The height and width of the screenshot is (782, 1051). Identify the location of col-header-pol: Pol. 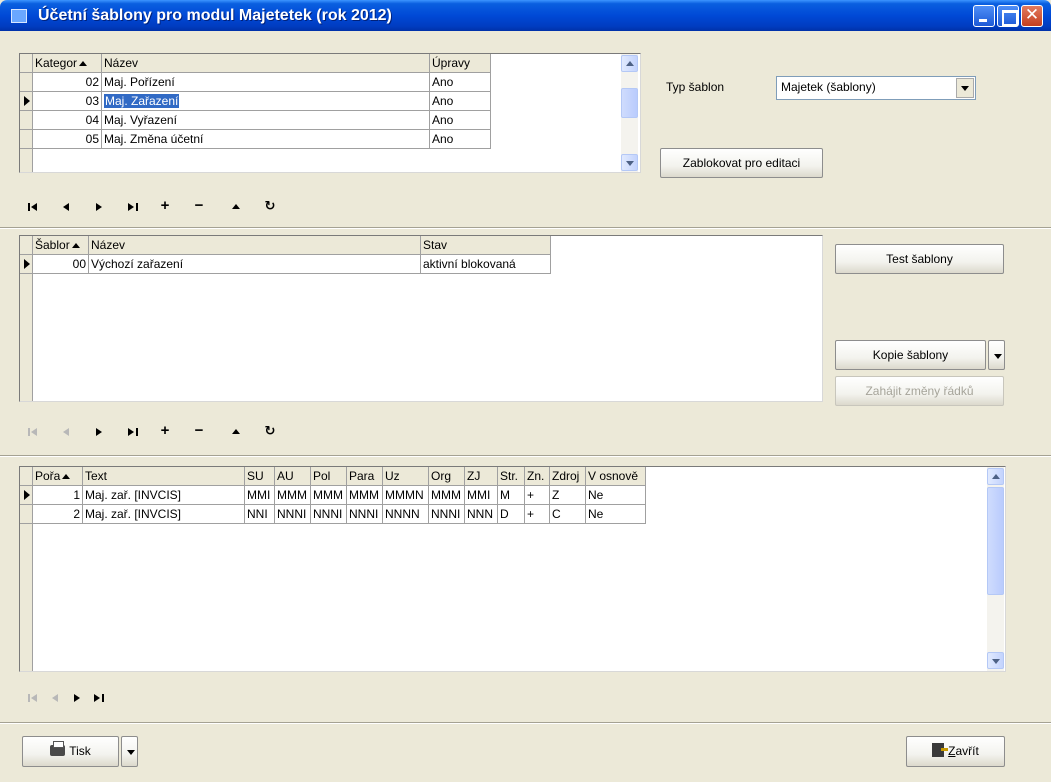
(329, 476).